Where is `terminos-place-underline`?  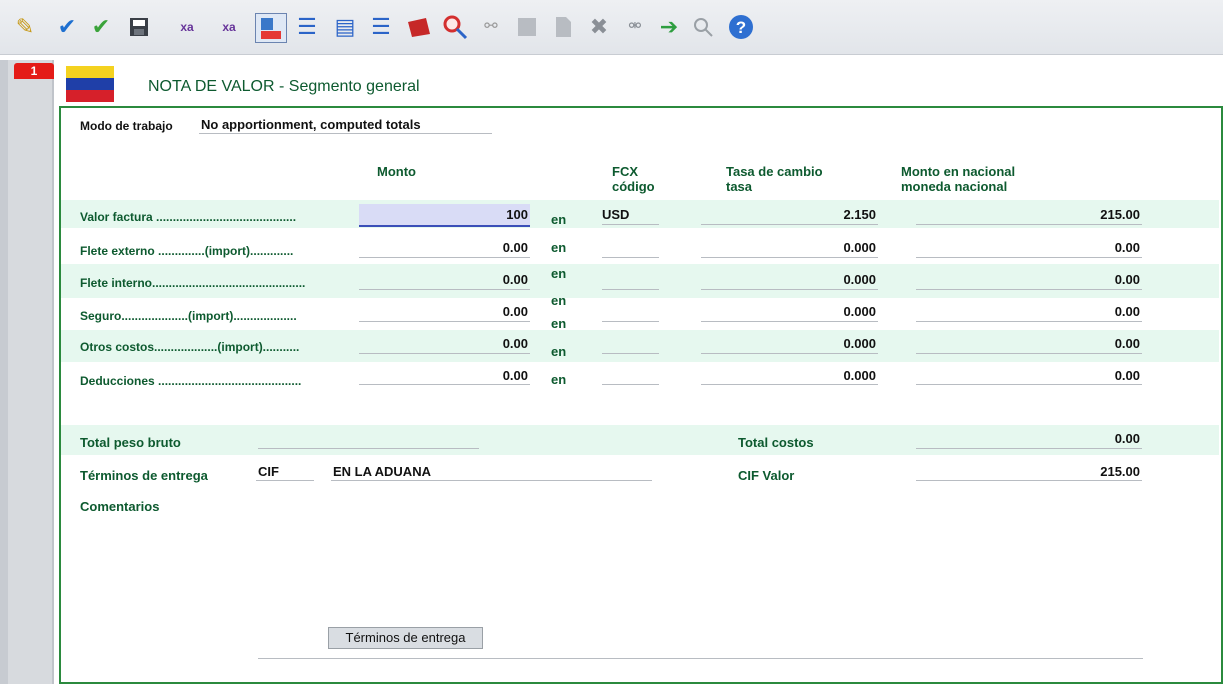 terminos-place-underline is located at coordinates (491, 480).